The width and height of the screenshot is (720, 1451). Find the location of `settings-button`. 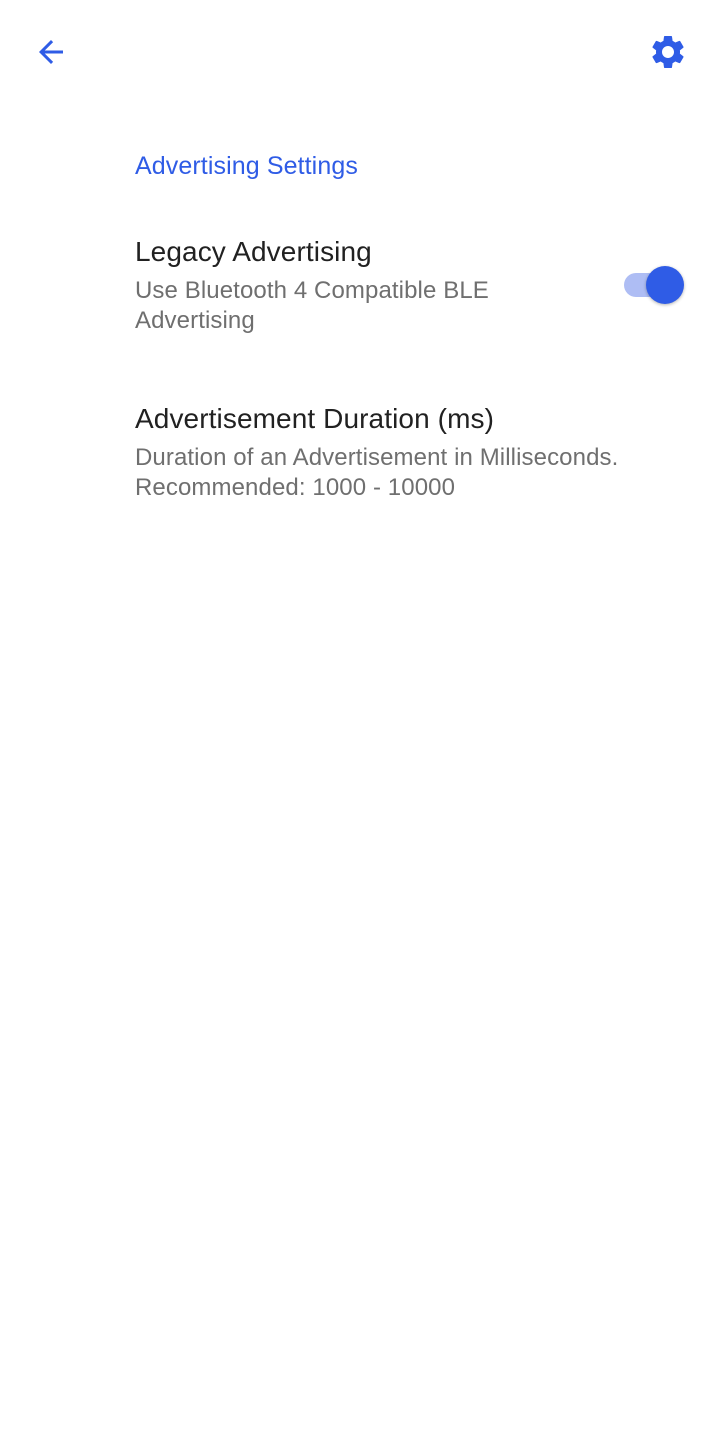

settings-button is located at coordinates (668, 52).